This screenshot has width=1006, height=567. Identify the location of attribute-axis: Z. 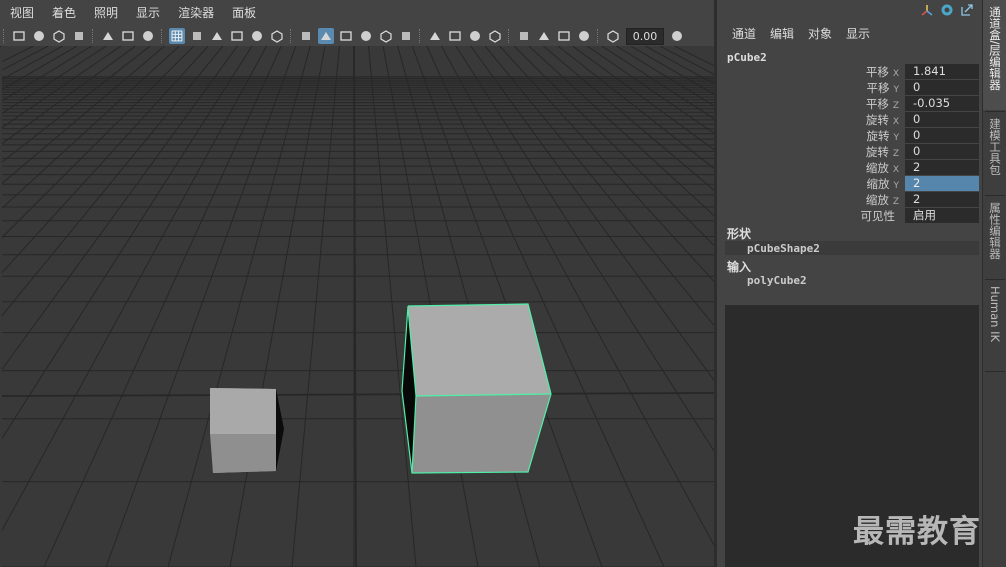
(895, 202).